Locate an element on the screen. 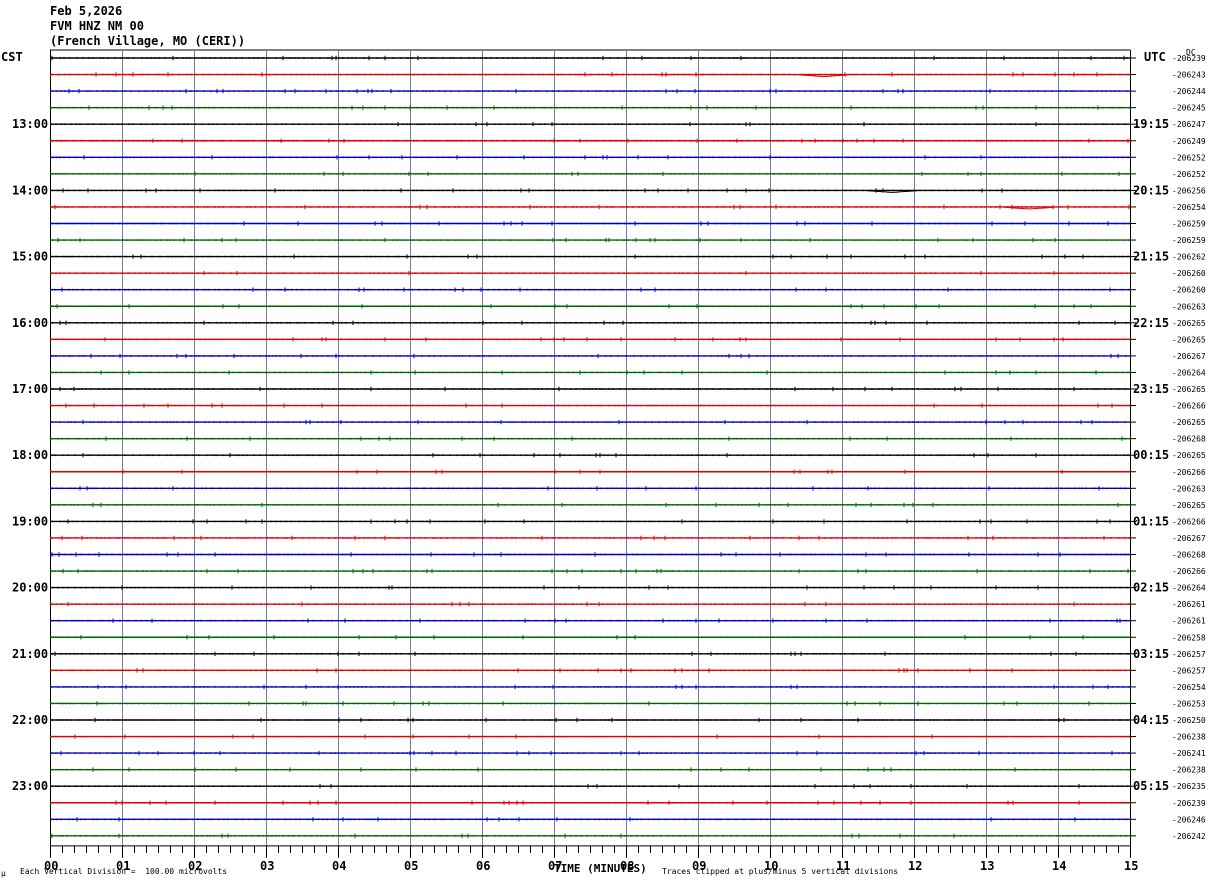 The width and height of the screenshot is (1210, 886). utc-hour-label: 20:15 is located at coordinates (1151, 190).